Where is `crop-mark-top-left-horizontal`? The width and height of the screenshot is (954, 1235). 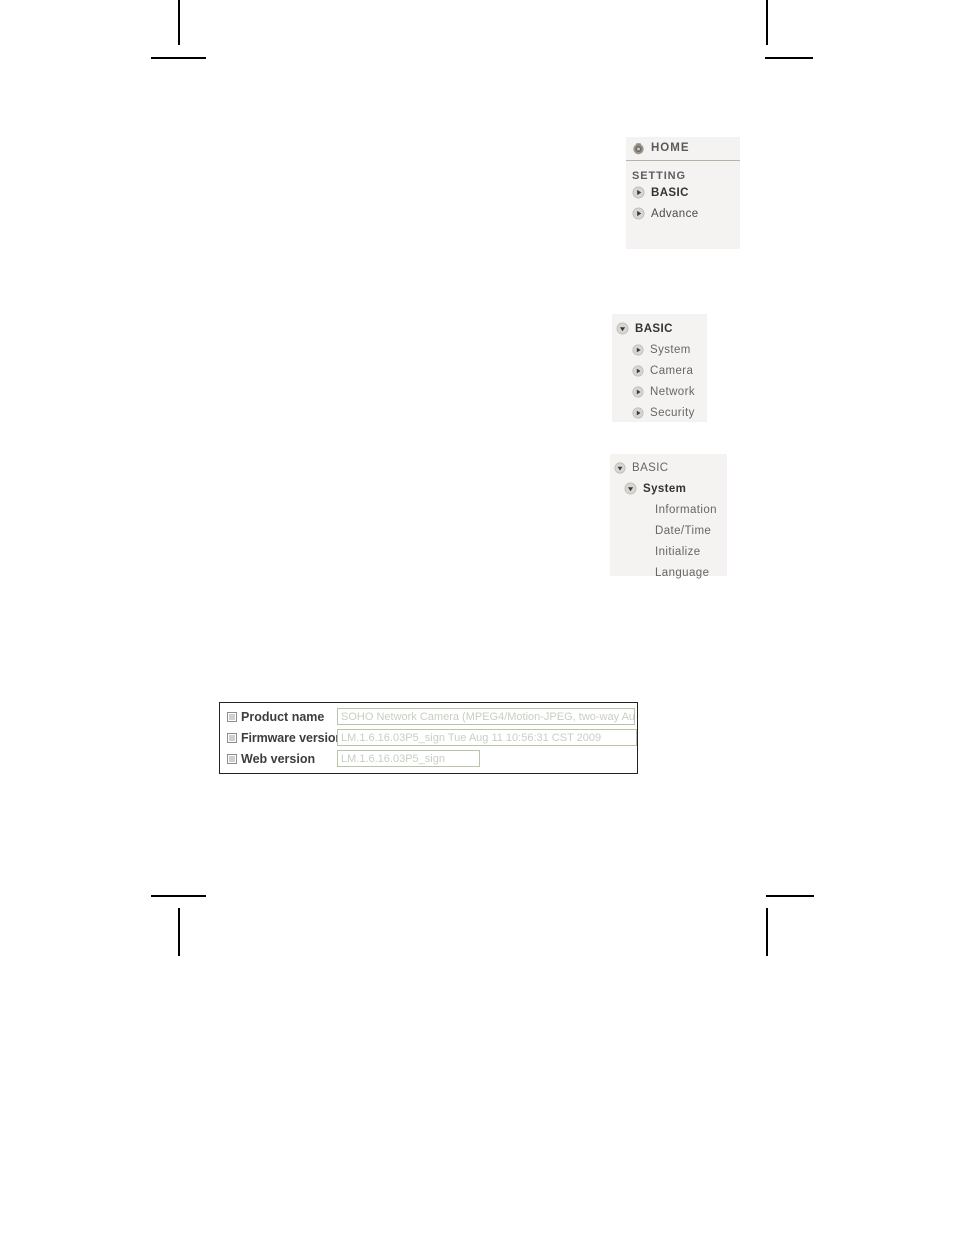 crop-mark-top-left-horizontal is located at coordinates (178, 58).